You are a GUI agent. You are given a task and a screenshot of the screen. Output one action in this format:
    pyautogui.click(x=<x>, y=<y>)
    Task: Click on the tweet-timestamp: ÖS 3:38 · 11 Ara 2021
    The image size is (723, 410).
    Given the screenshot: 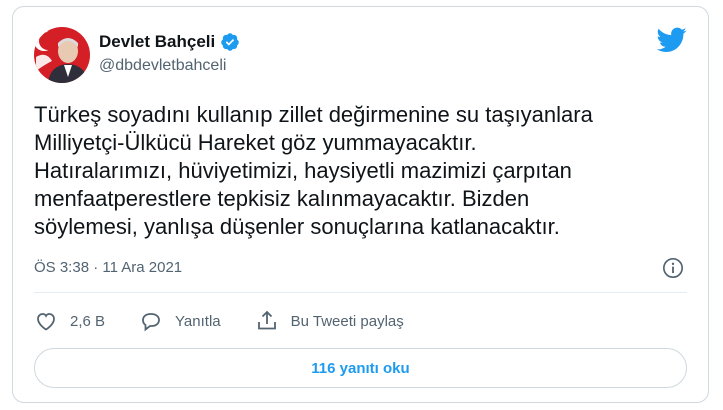 What is the action you would take?
    pyautogui.click(x=108, y=267)
    